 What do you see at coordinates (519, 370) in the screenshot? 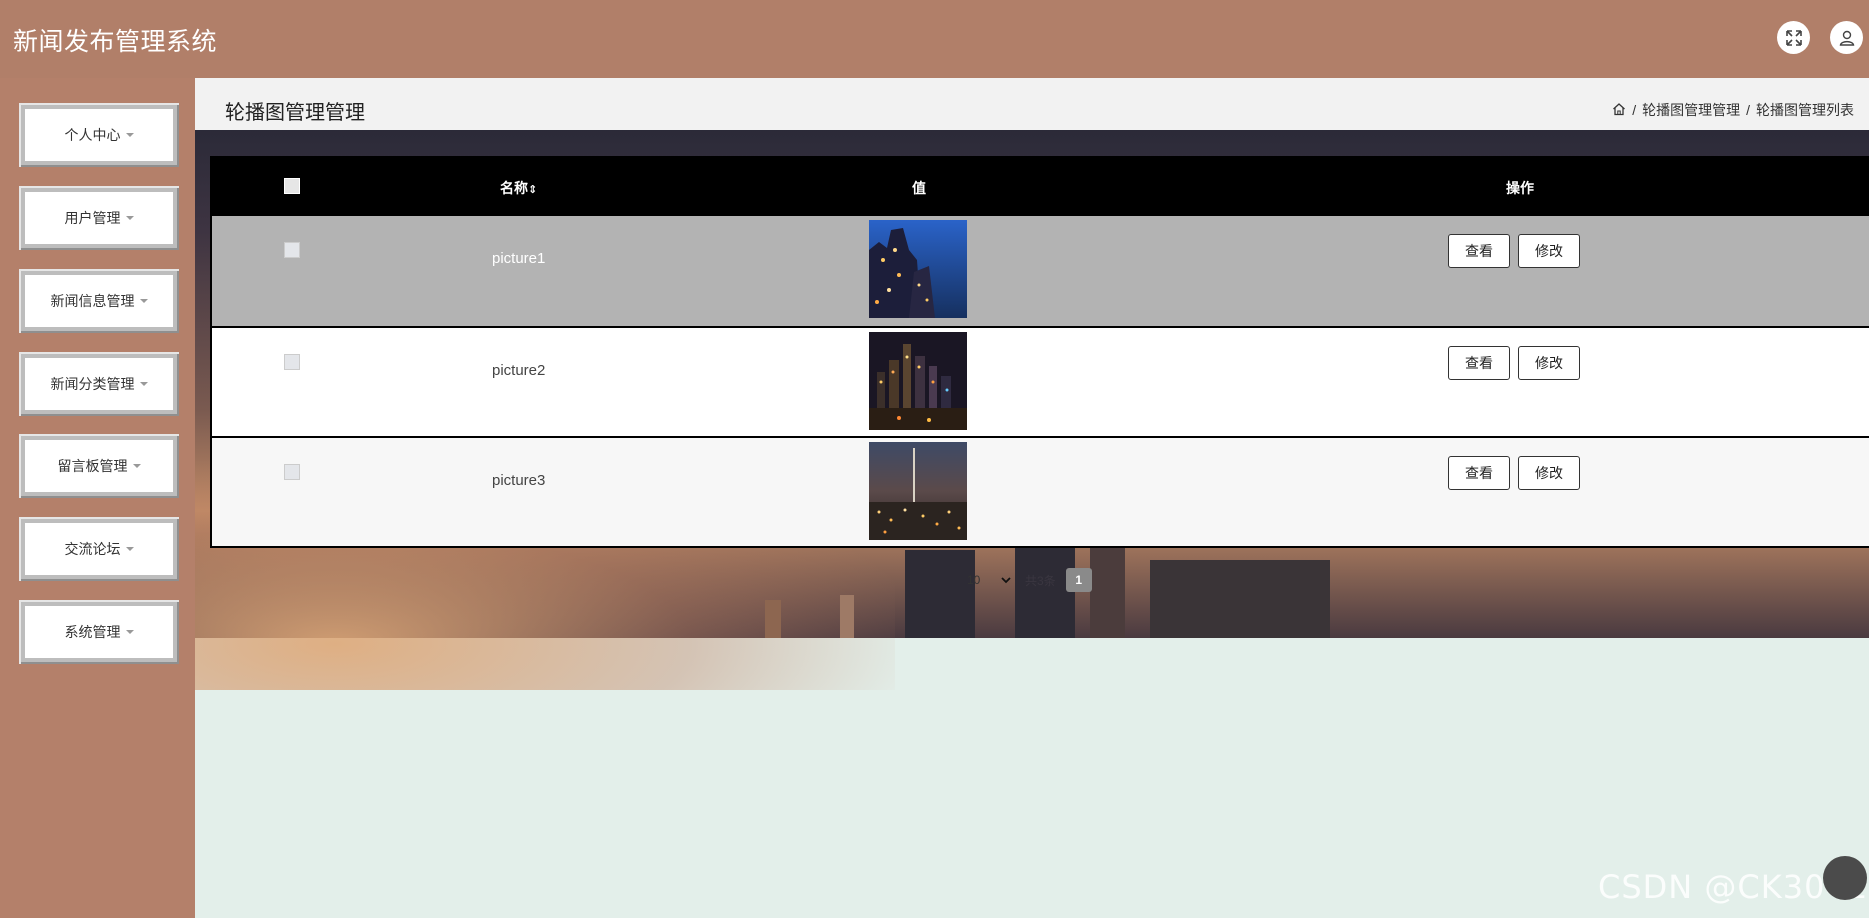
I see `row-name: picture2` at bounding box center [519, 370].